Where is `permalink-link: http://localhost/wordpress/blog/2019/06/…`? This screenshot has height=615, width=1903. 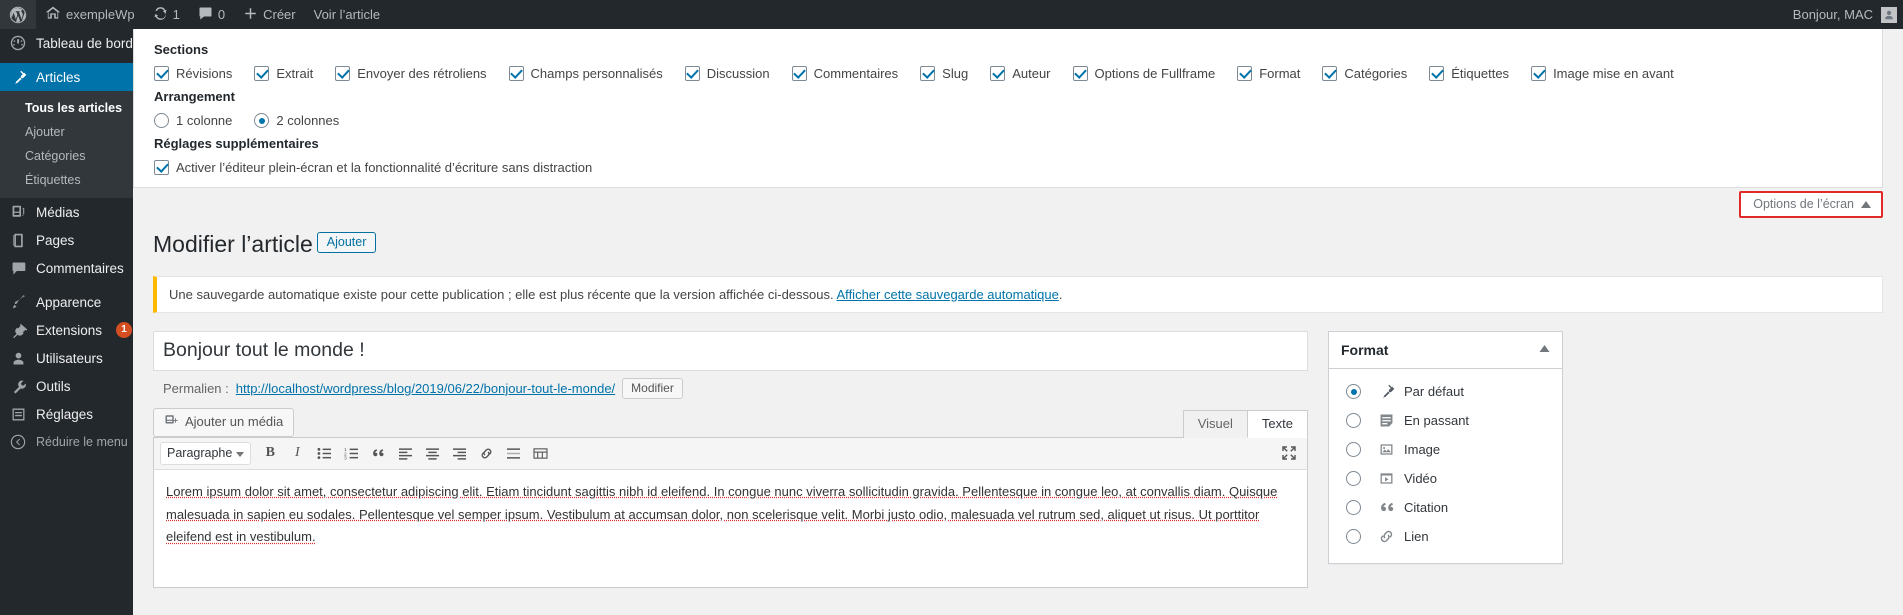
permalink-link: http://localhost/wordpress/blog/2019/06/… is located at coordinates (425, 388).